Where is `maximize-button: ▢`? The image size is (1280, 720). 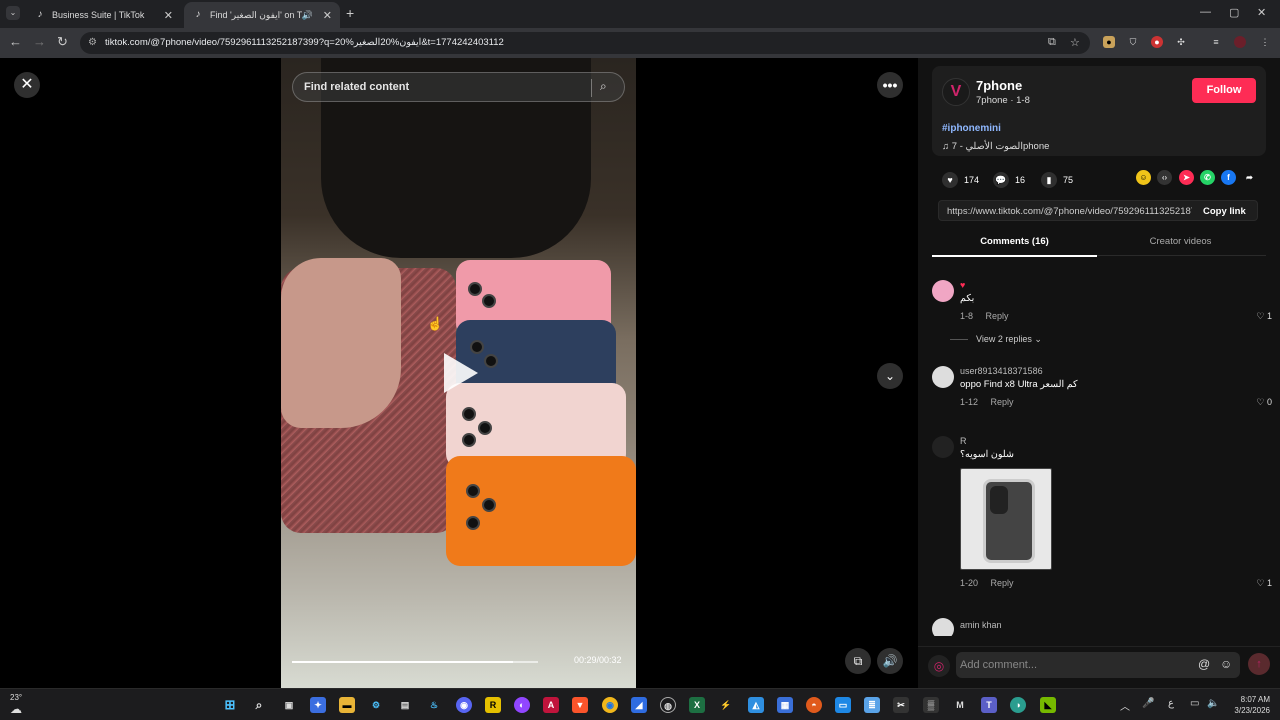 maximize-button: ▢ is located at coordinates (1234, 12).